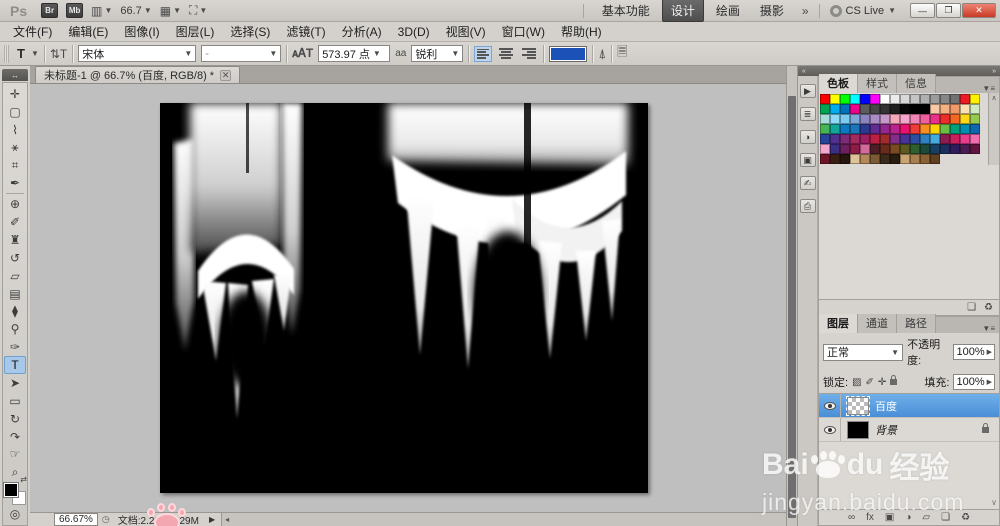 This screenshot has height=526, width=1000. What do you see at coordinates (75, 10) in the screenshot?
I see `mini-bridge-button: Mb` at bounding box center [75, 10].